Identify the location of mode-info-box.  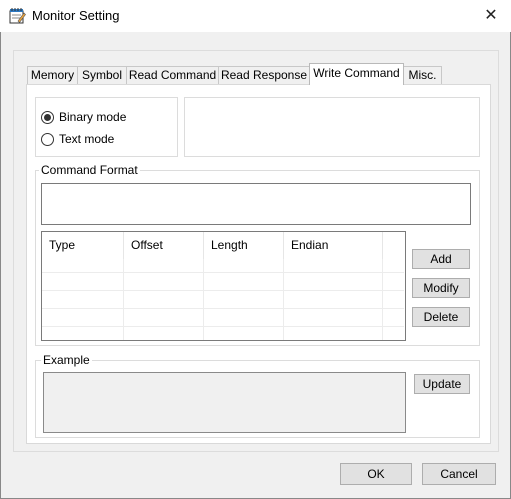
(332, 127).